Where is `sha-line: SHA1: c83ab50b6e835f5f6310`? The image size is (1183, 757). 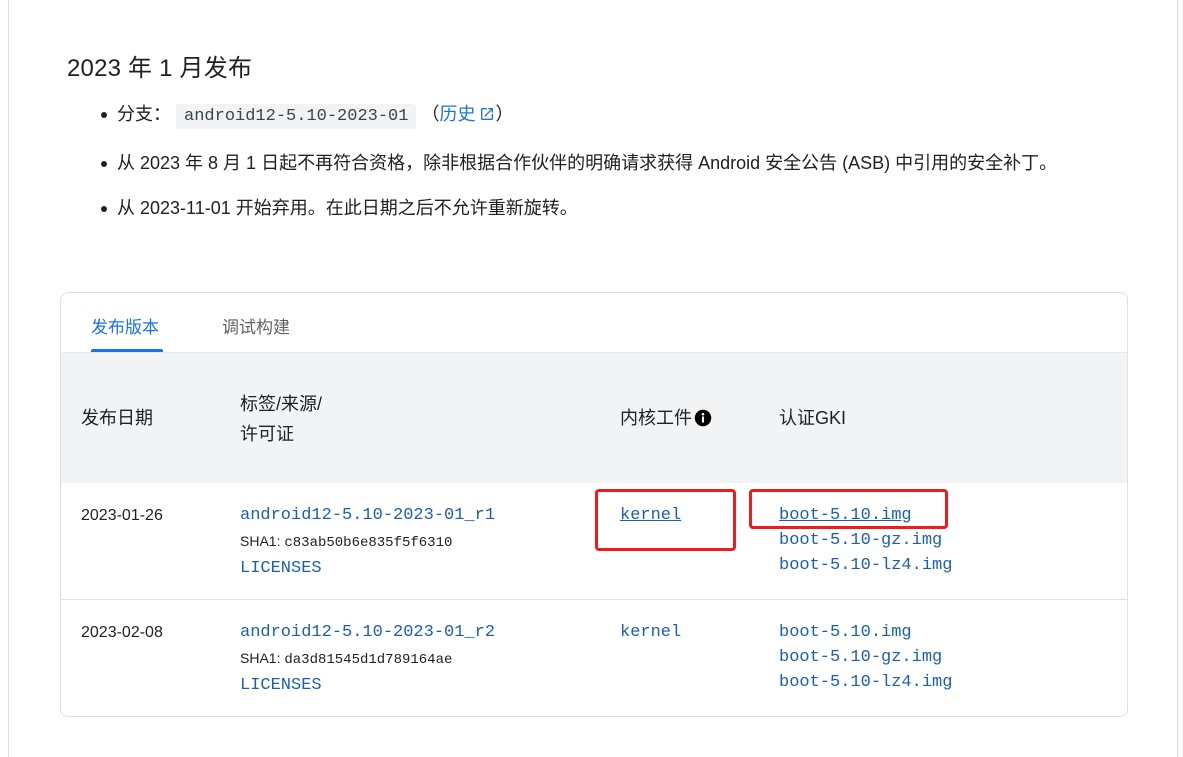 sha-line: SHA1: c83ab50b6e835f5f6310 is located at coordinates (367, 542).